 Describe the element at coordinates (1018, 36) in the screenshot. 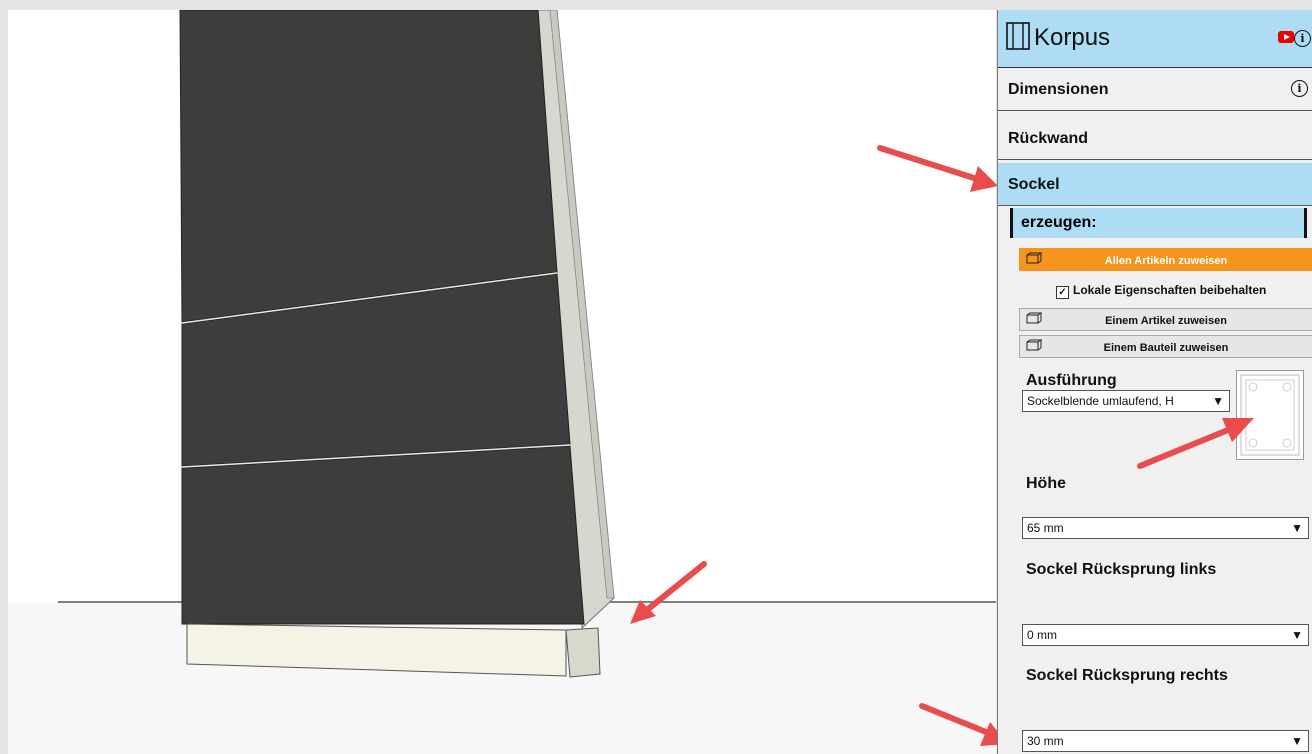

I see `cabinet-icon` at that location.